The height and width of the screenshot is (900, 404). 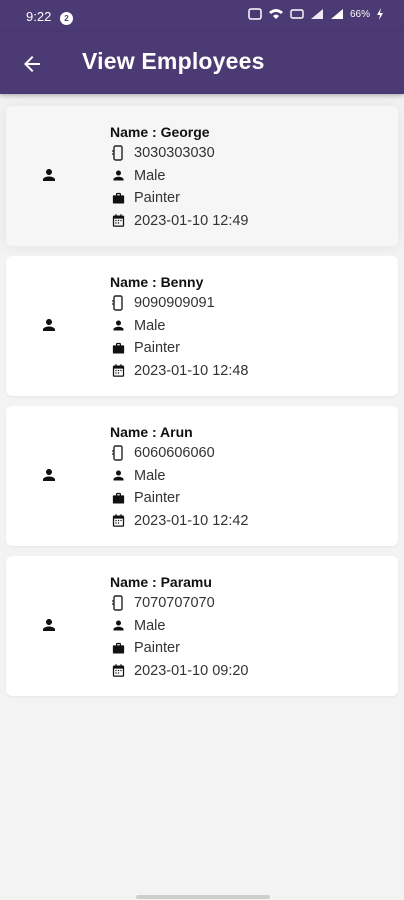 I want to click on employee-date: 2023-01-10 12:49, so click(x=191, y=220).